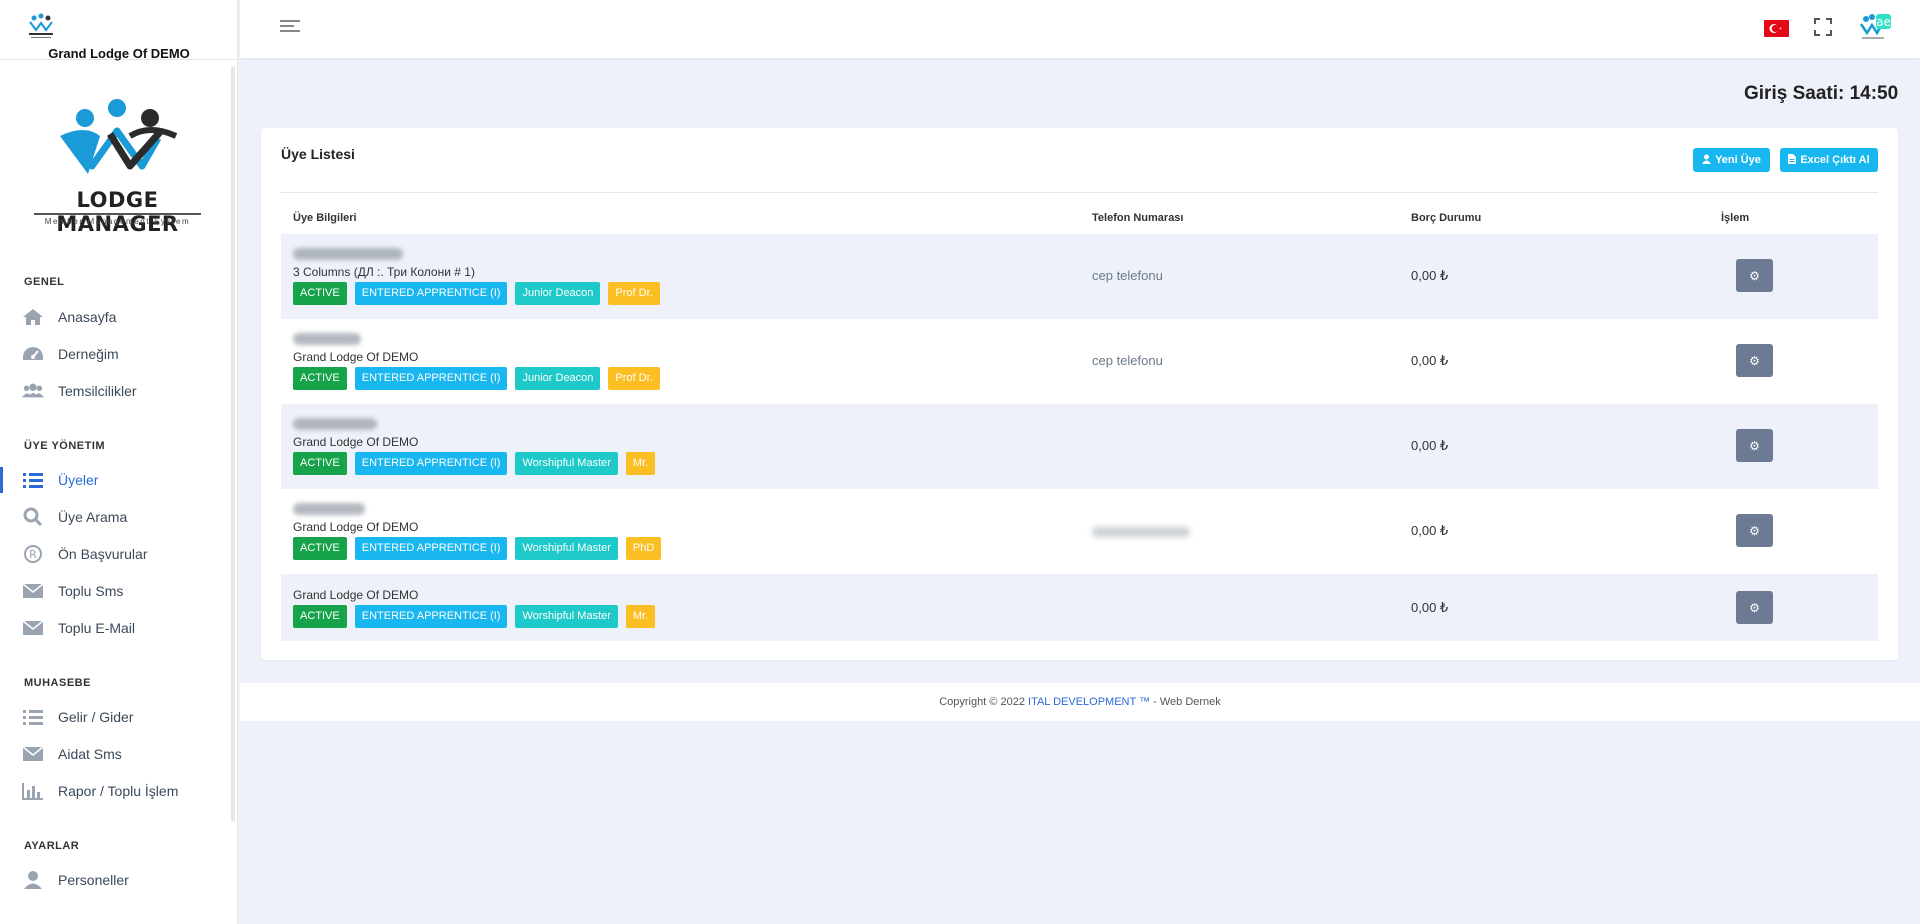 The width and height of the screenshot is (1920, 924). What do you see at coordinates (1735, 218) in the screenshot?
I see `col-header-action: İşlem` at bounding box center [1735, 218].